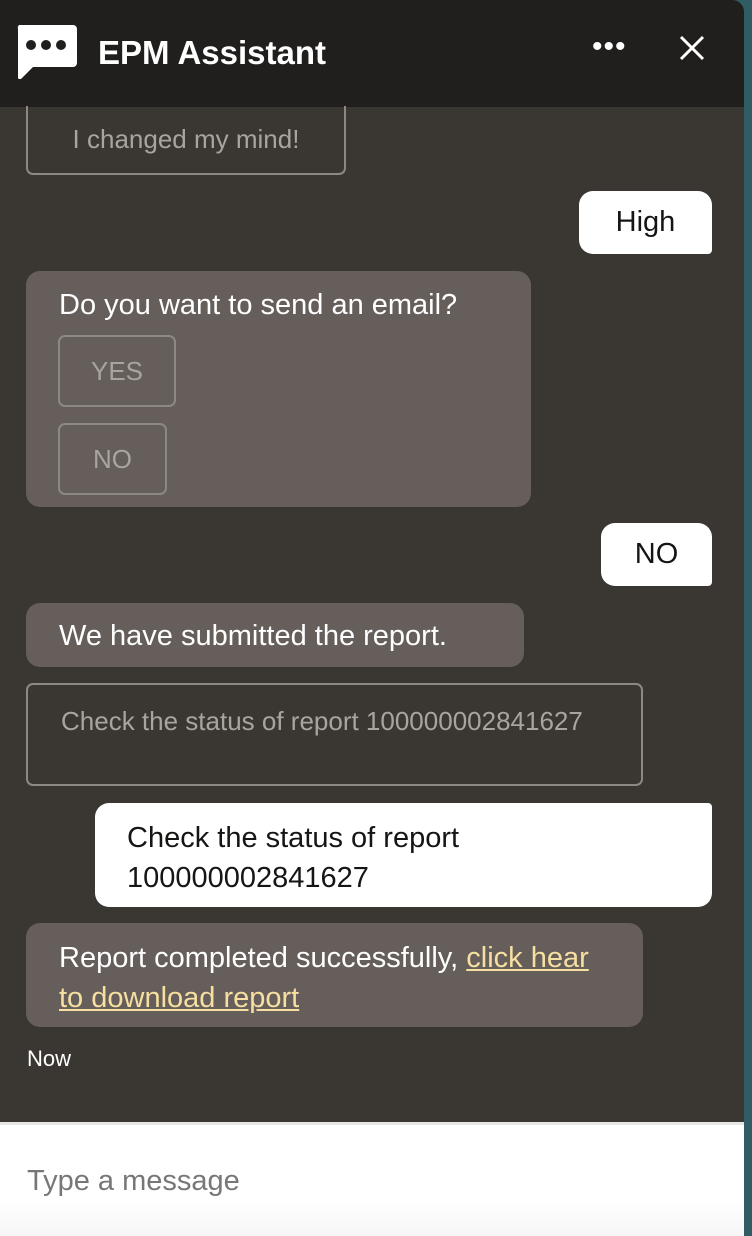 This screenshot has height=1236, width=752. What do you see at coordinates (278, 389) in the screenshot?
I see `bot-message: Do you want to send an email? YES NO` at bounding box center [278, 389].